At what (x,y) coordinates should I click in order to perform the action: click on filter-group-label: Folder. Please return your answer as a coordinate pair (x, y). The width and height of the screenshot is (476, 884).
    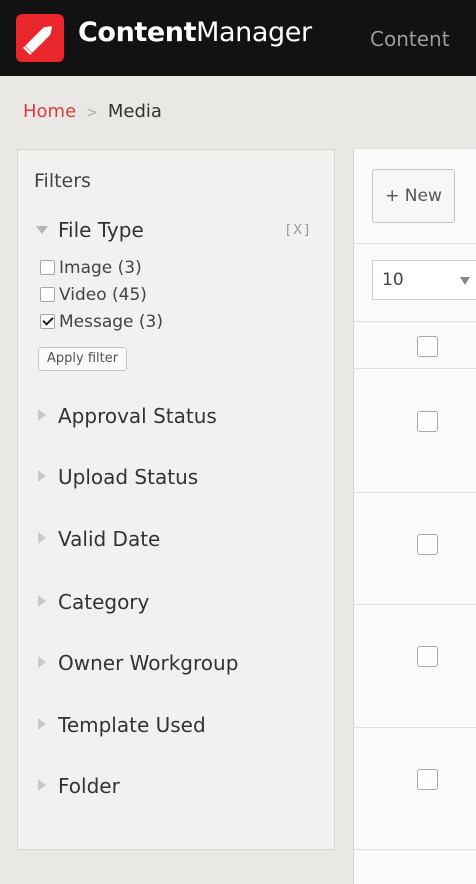
    Looking at the image, I should click on (89, 786).